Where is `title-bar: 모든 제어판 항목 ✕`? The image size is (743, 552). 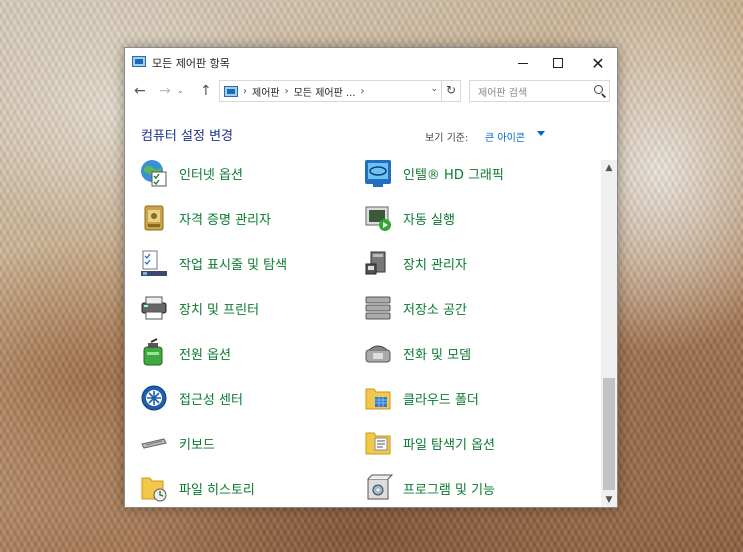 title-bar: 모든 제어판 항목 ✕ is located at coordinates (371, 63).